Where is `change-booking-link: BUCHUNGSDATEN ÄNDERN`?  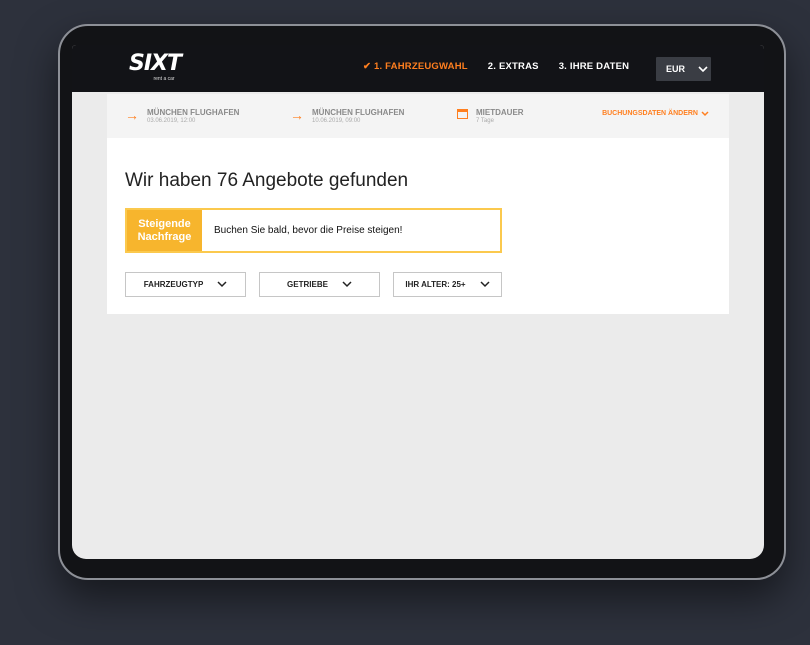 change-booking-link: BUCHUNGSDATEN ÄNDERN is located at coordinates (655, 113).